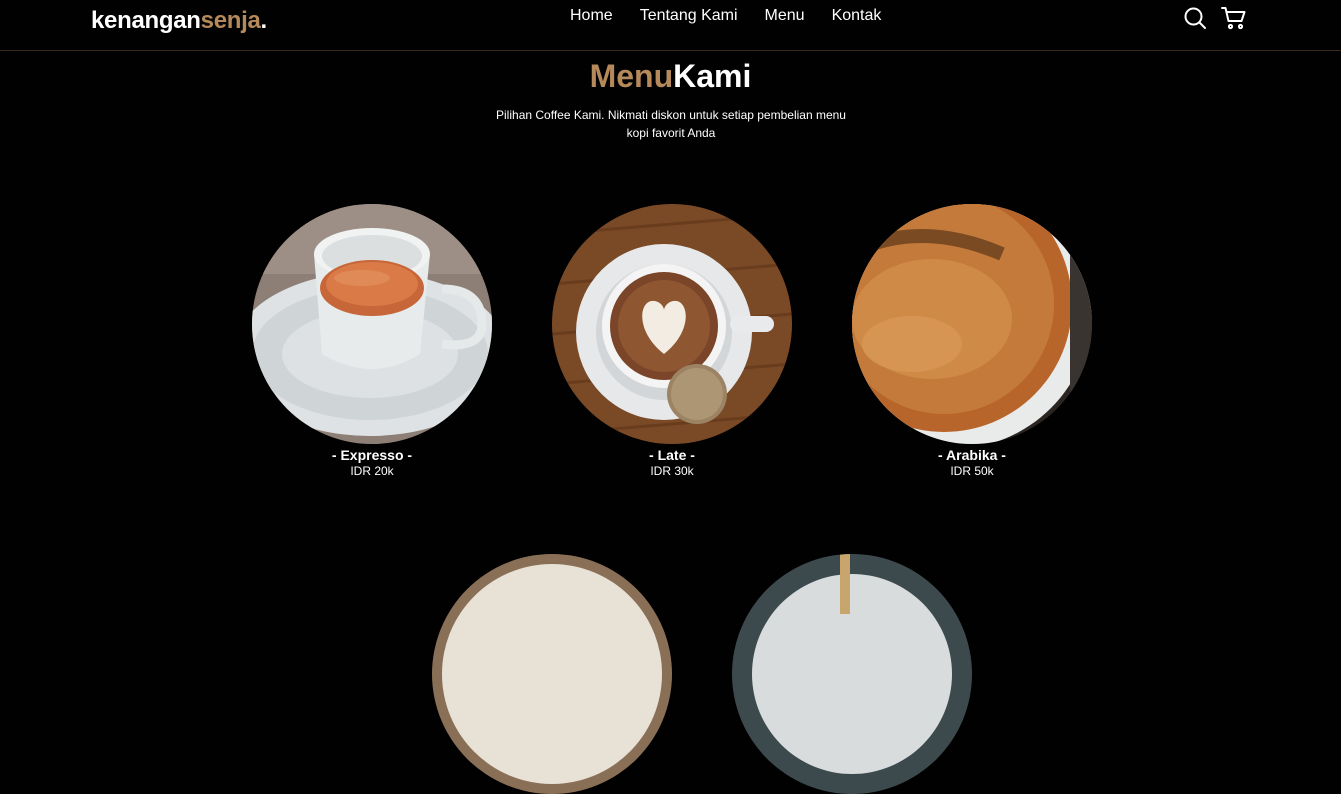  Describe the element at coordinates (230, 20) in the screenshot. I see `brand-name-accent: senja` at that location.